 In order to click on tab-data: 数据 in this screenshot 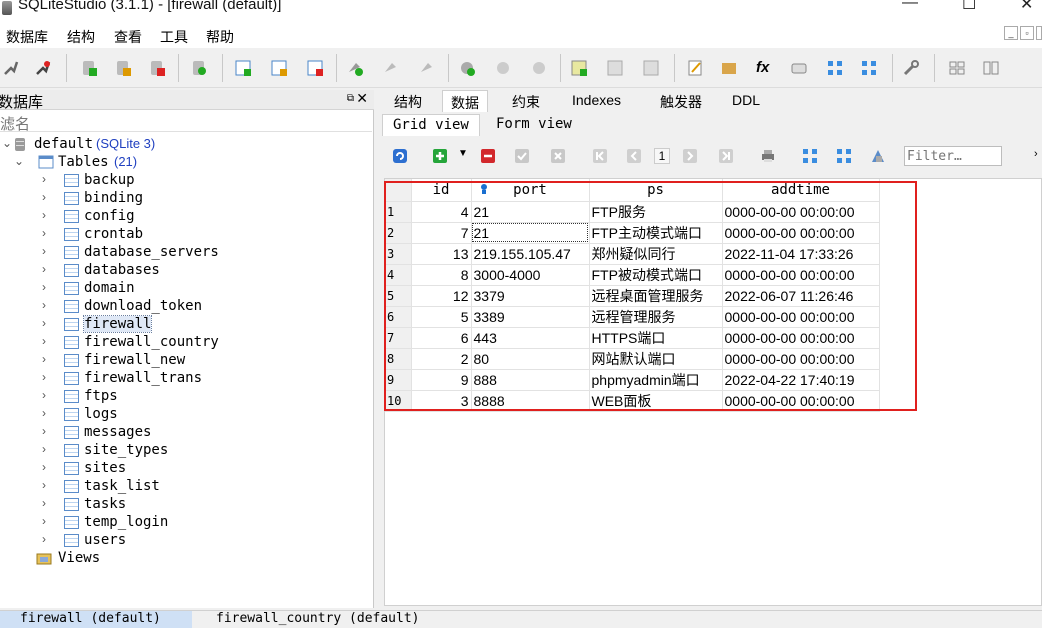, I will do `click(465, 101)`.